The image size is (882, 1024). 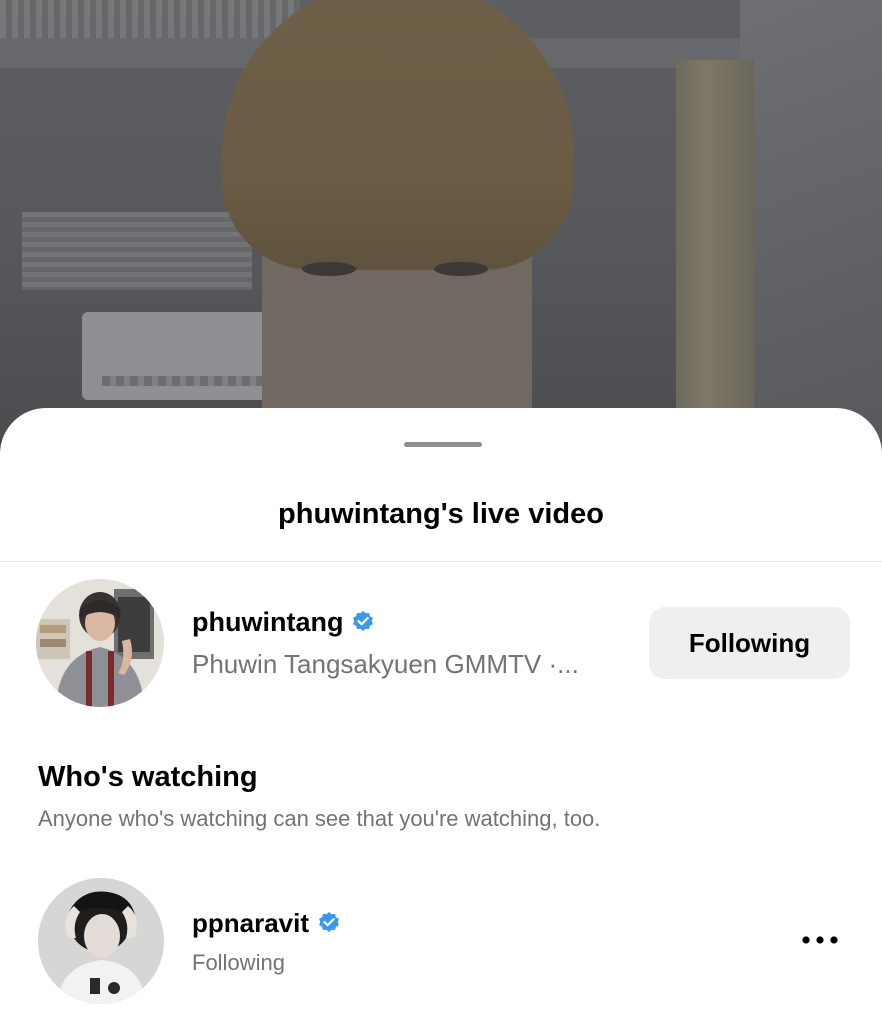 What do you see at coordinates (137, 251) in the screenshot?
I see `video-scene-vent-panel` at bounding box center [137, 251].